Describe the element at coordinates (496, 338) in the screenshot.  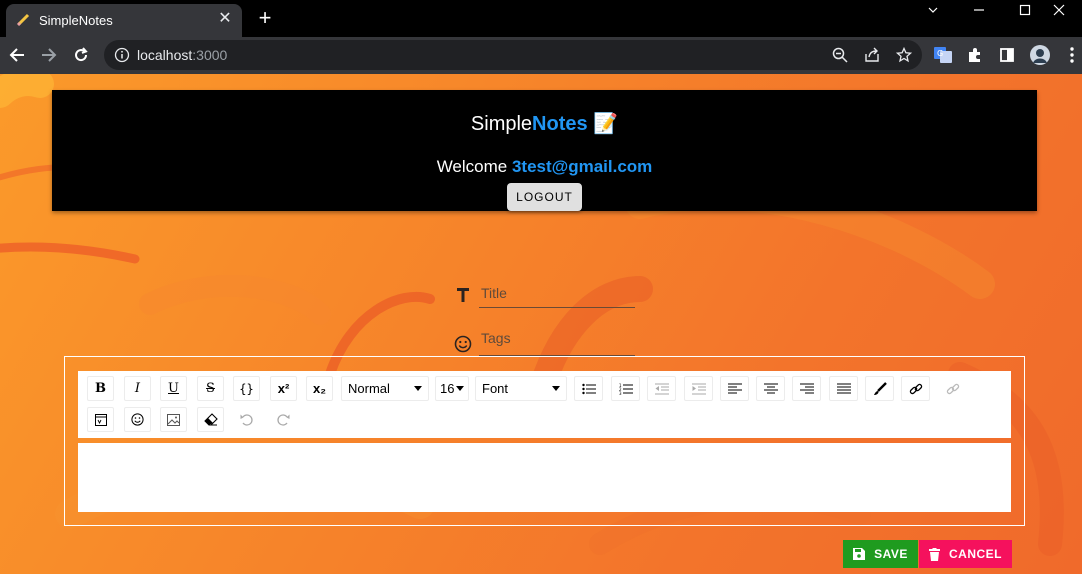
I see `tags-input: Tags` at that location.